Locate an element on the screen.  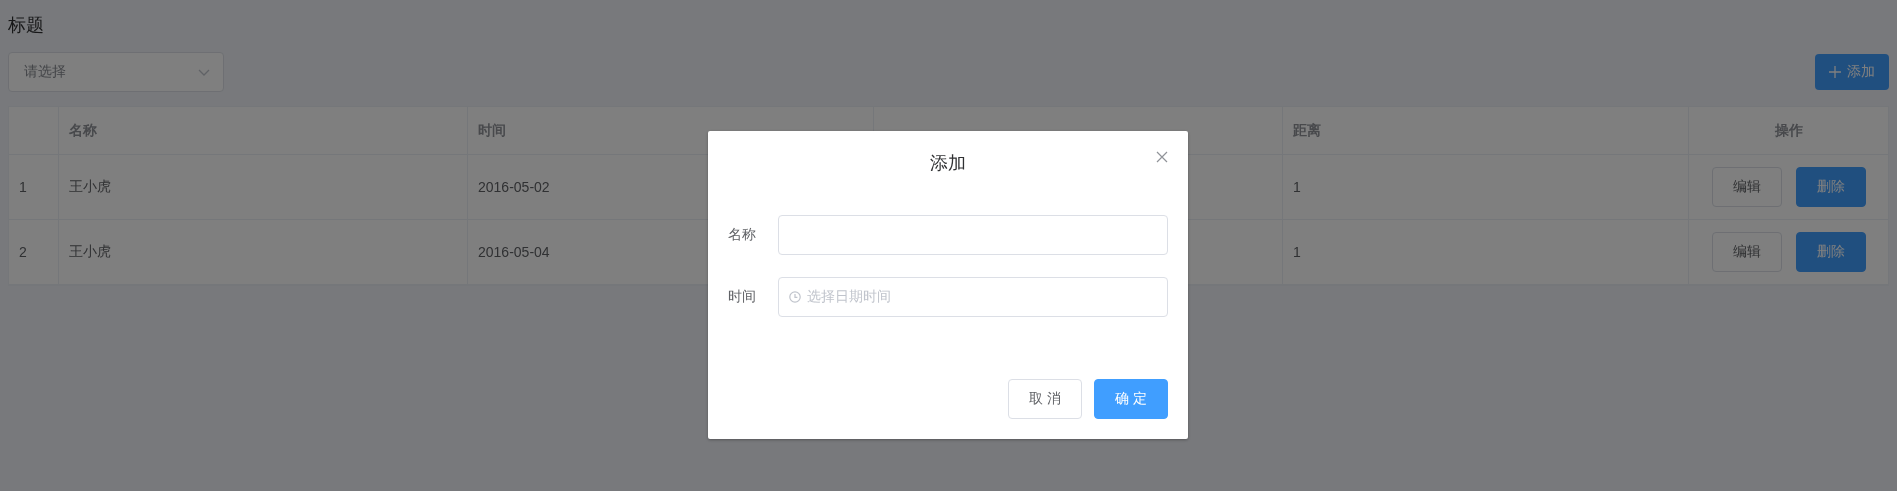
table-cell: 2 is located at coordinates (23, 252).